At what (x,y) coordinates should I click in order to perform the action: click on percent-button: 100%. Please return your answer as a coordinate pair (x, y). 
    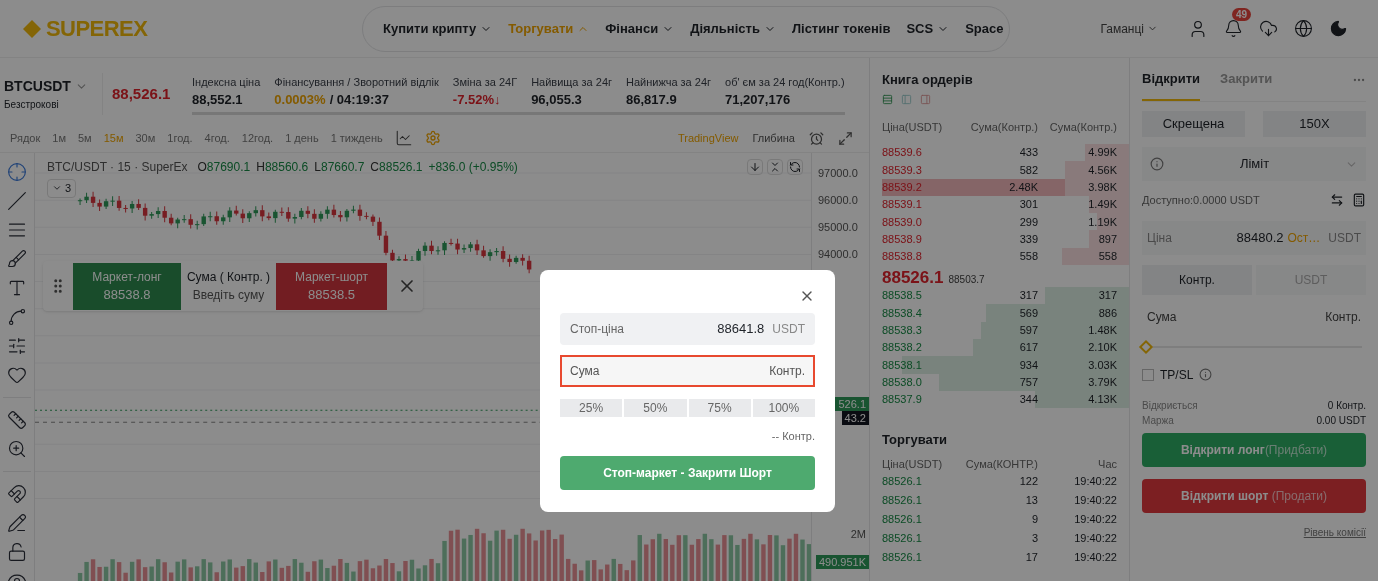
    Looking at the image, I should click on (783, 408).